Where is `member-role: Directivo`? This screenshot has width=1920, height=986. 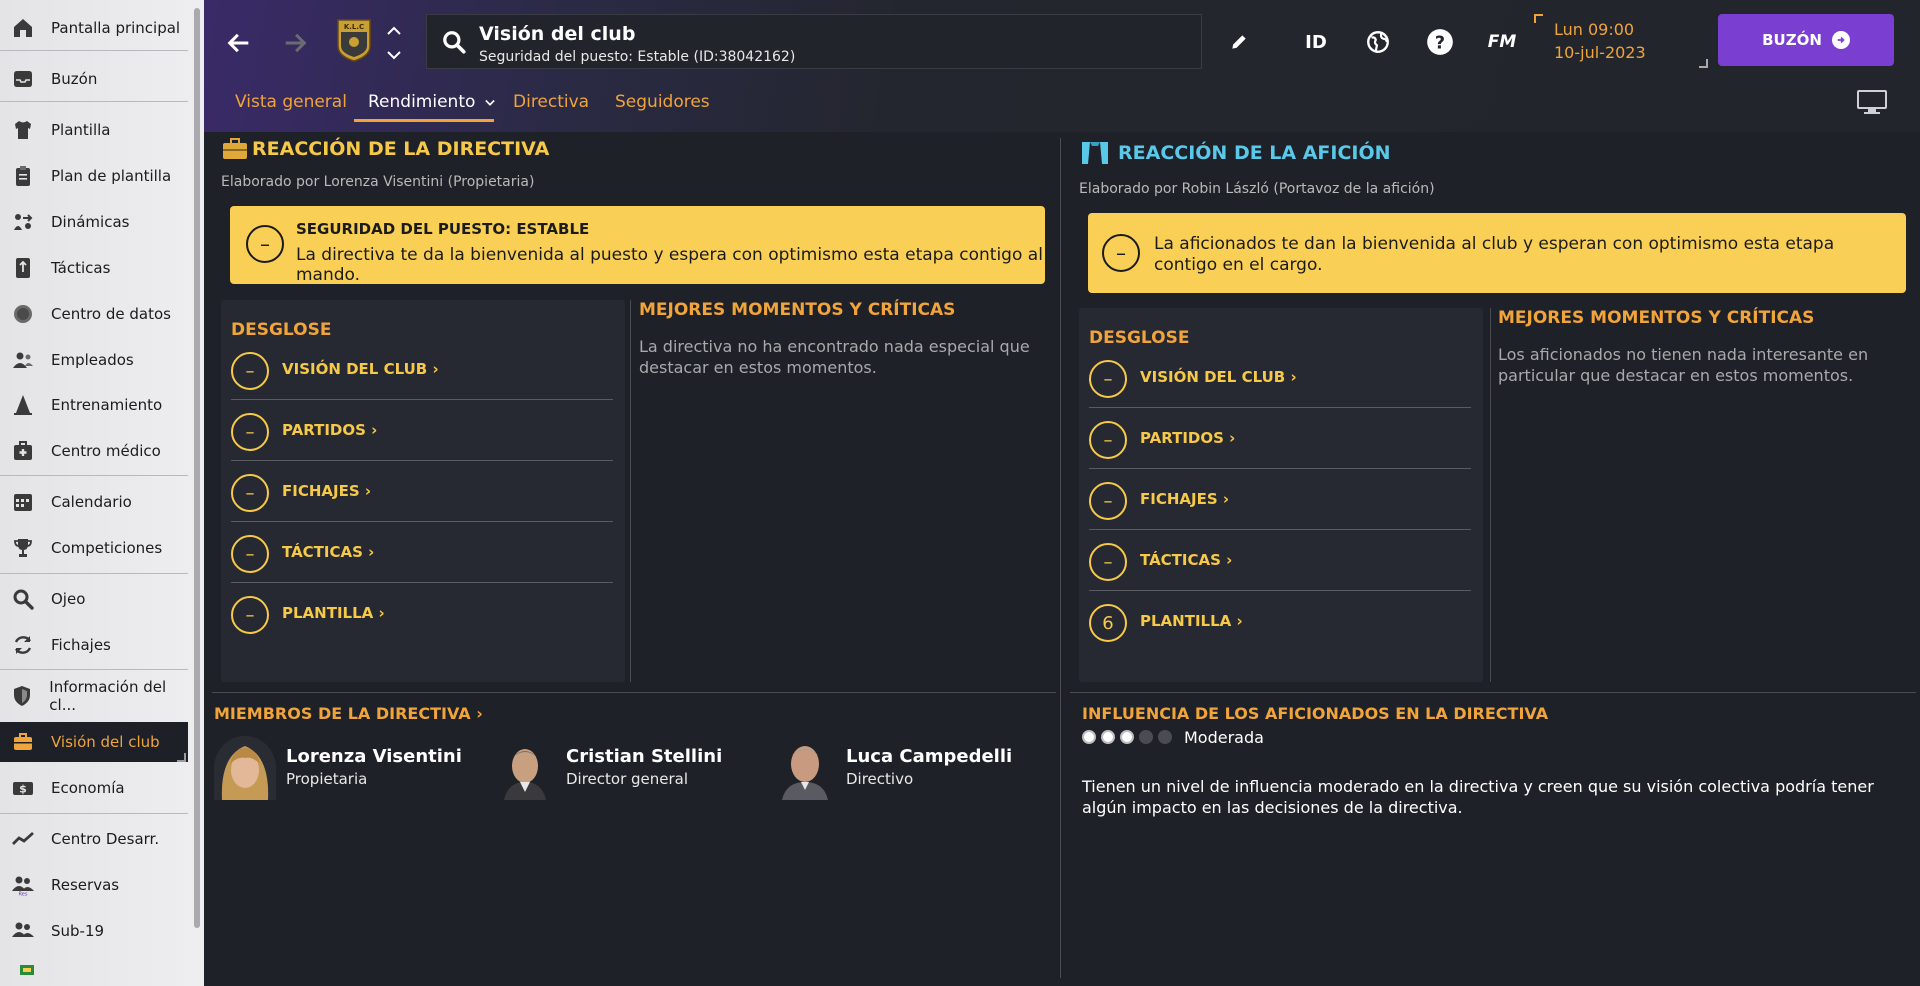
member-role: Directivo is located at coordinates (880, 779).